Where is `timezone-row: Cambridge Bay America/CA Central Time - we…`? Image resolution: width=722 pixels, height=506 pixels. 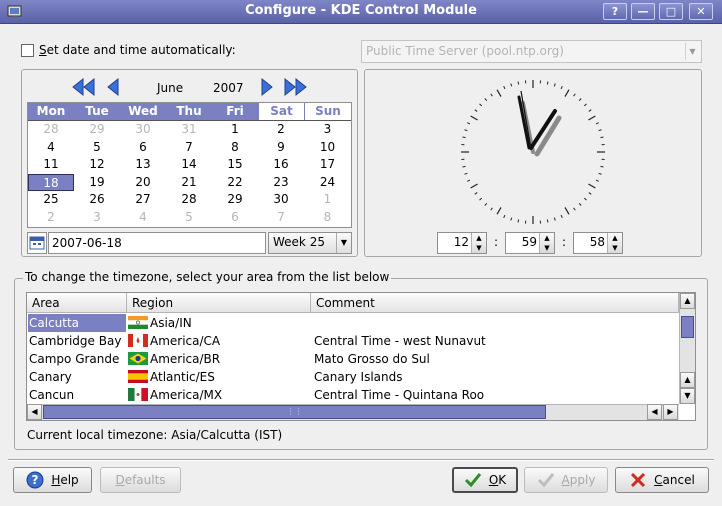 timezone-row: Cambridge Bay America/CA Central Time - we… is located at coordinates (353, 341).